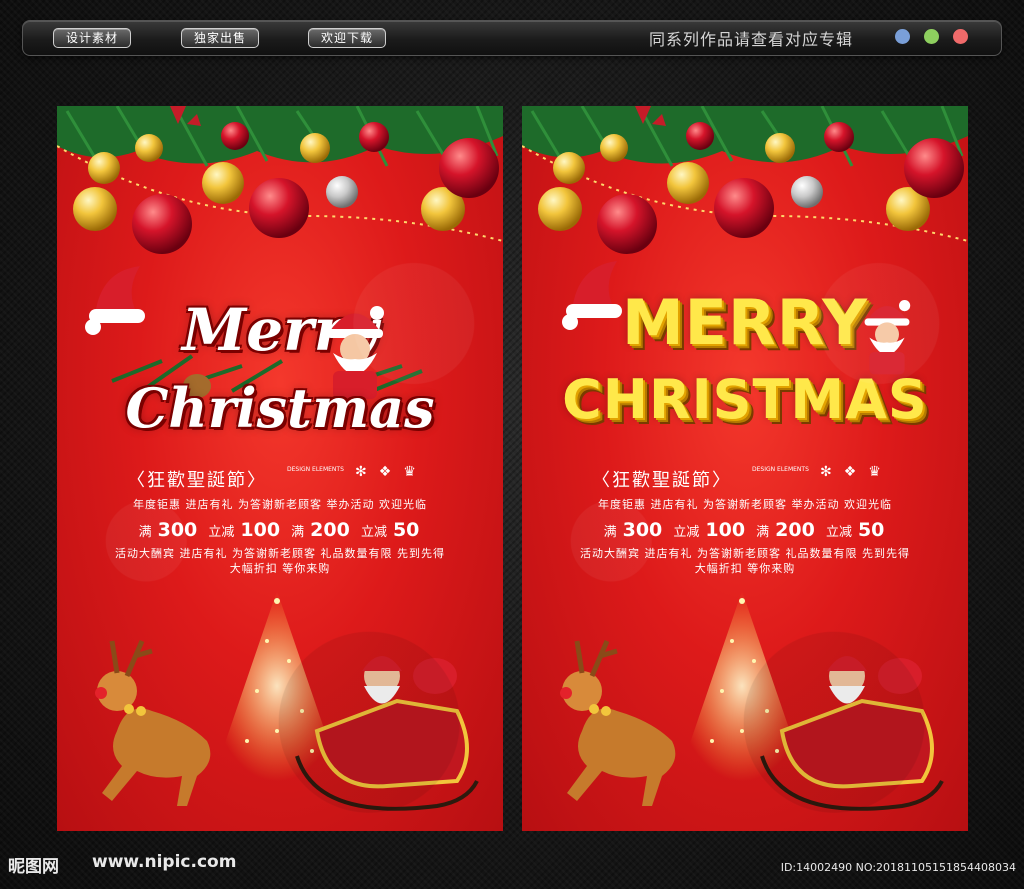  What do you see at coordinates (745, 322) in the screenshot?
I see `title-merry: MERRY` at bounding box center [745, 322].